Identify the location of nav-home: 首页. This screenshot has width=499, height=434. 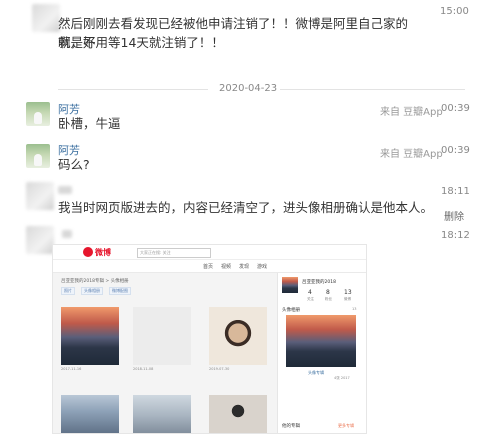
(208, 267).